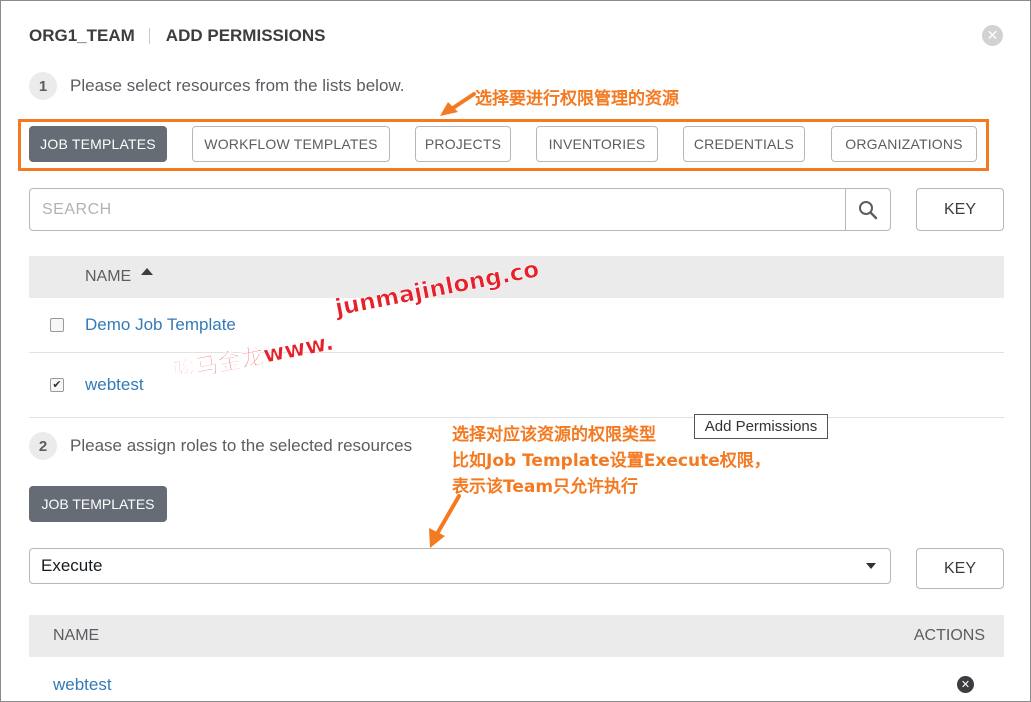 The width and height of the screenshot is (1031, 702). I want to click on watermark-logo: junmajinlong.com 骏马金龙www., so click(354, 318).